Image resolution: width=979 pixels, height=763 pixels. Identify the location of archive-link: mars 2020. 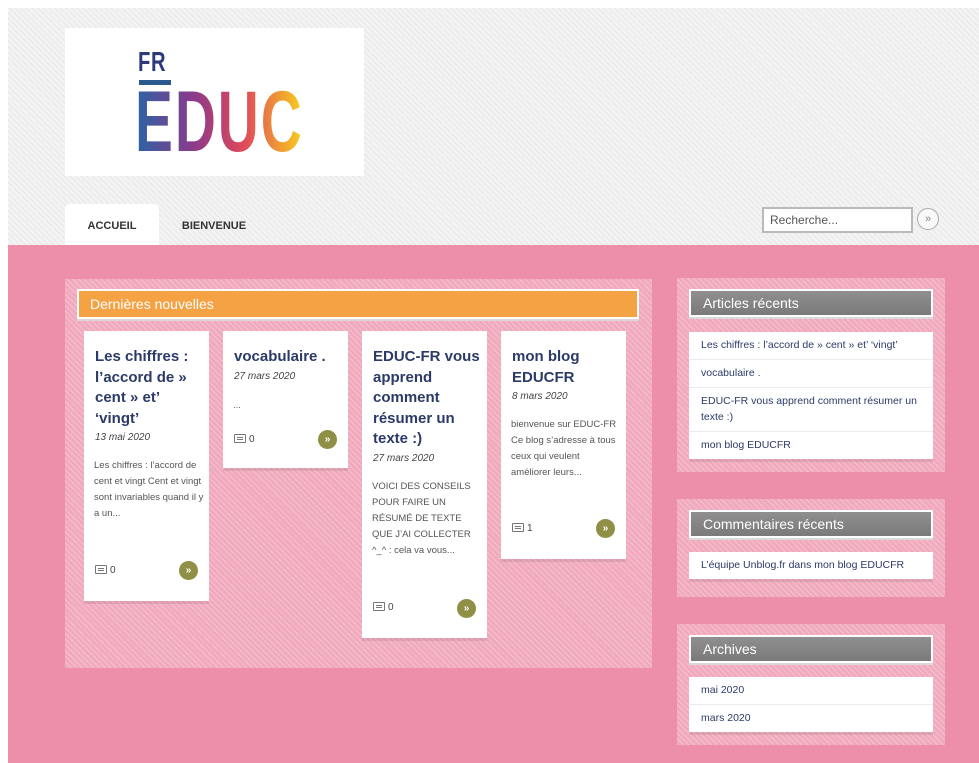
(811, 718).